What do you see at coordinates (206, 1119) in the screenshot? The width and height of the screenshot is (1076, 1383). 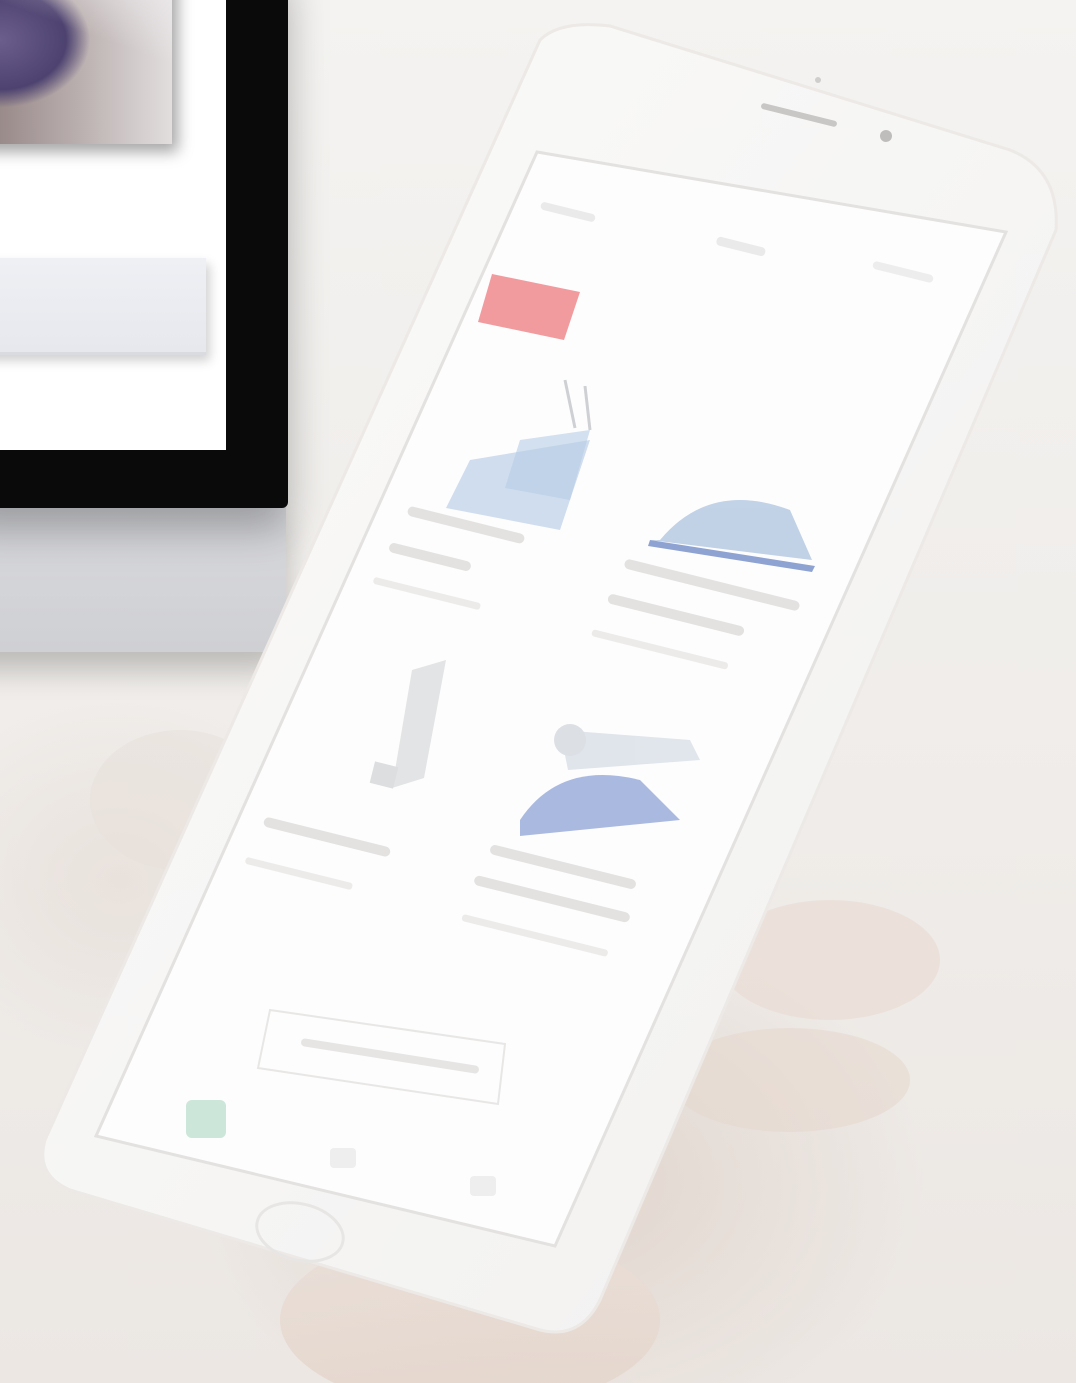 I see `tab-home-icon` at bounding box center [206, 1119].